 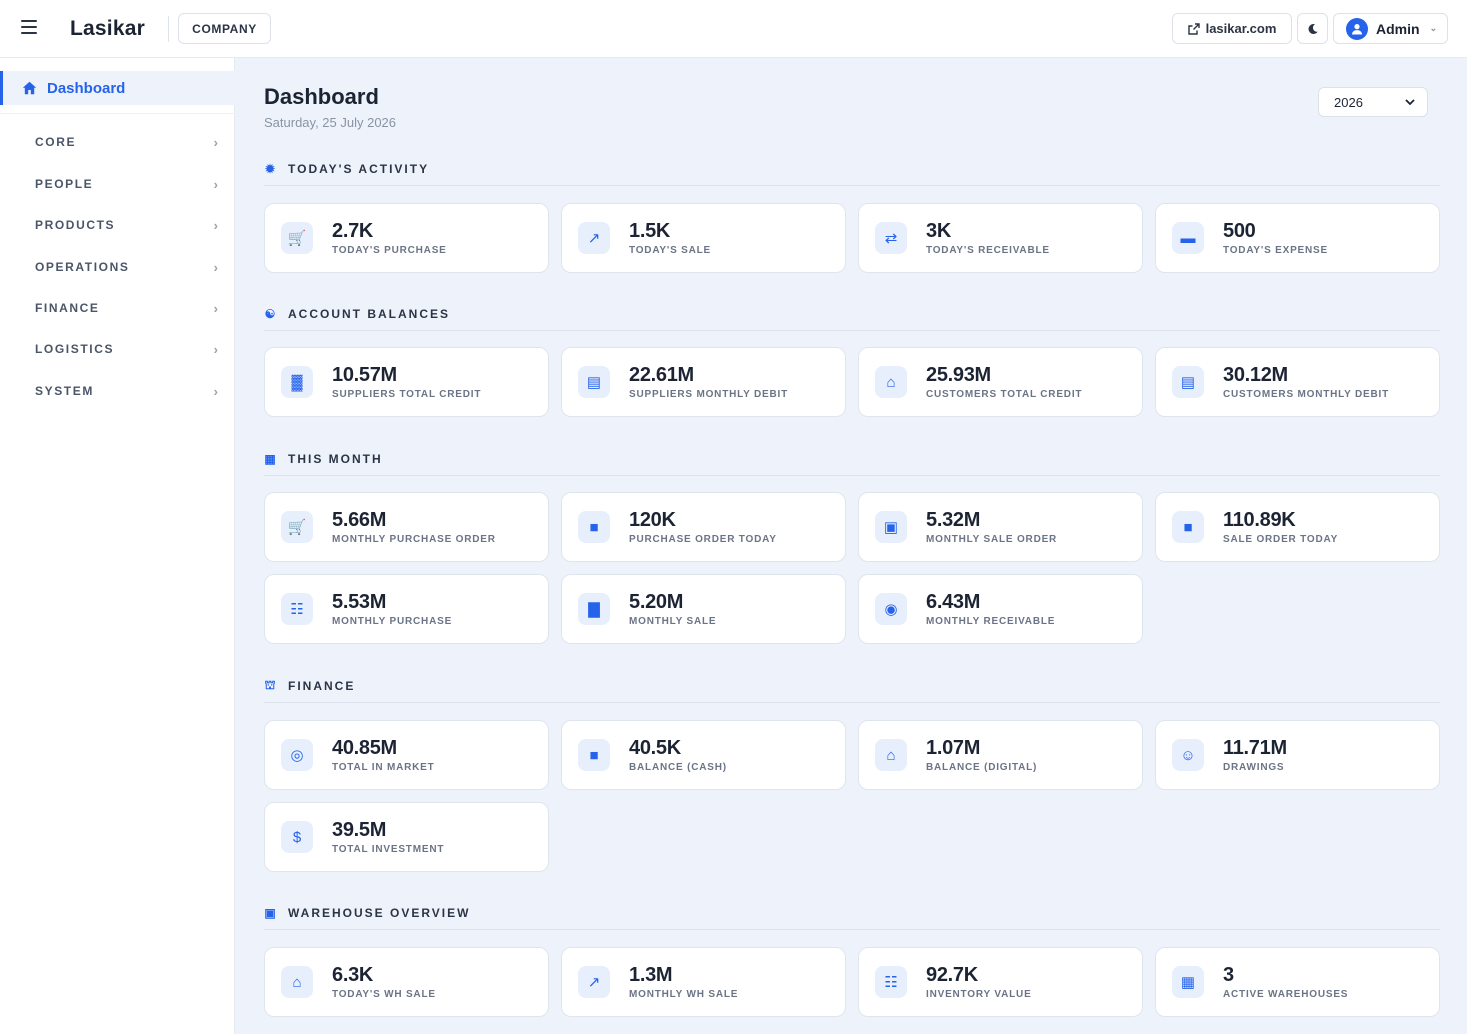 I want to click on section-header-finance: ⛫ FINANCE, so click(x=852, y=686).